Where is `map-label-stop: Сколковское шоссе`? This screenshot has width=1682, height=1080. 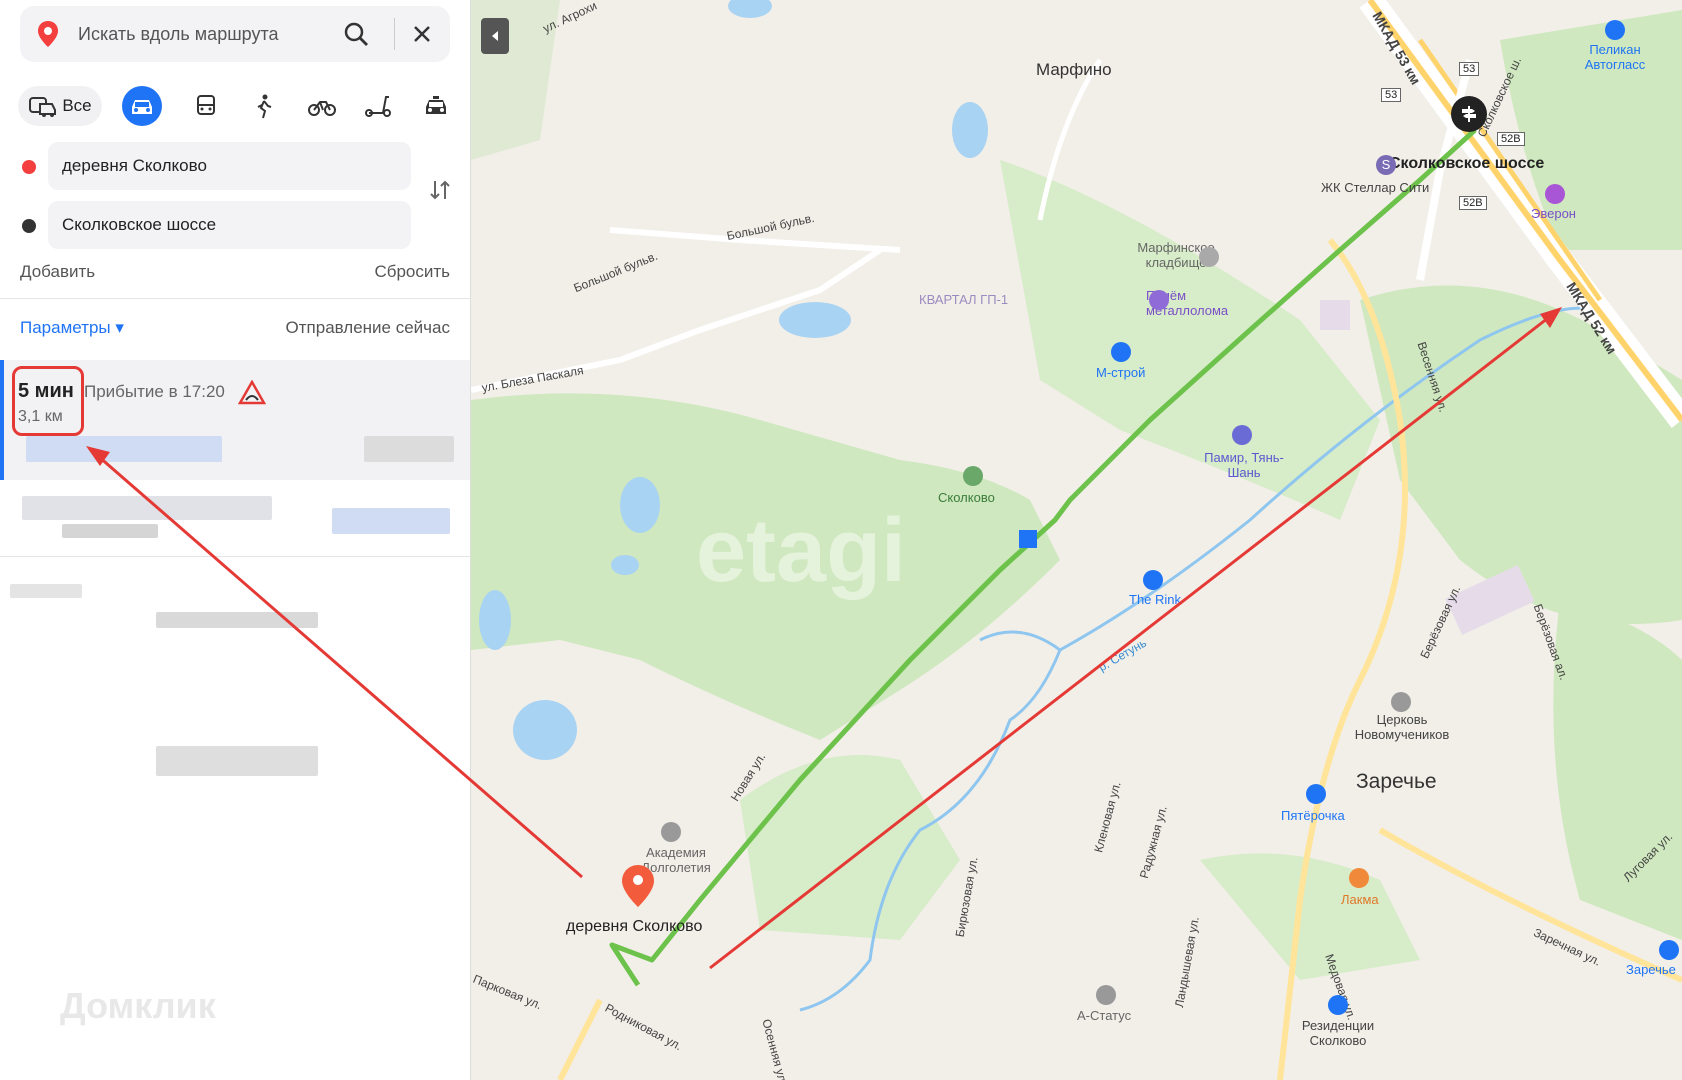 map-label-stop: Сколковское шоссе is located at coordinates (1466, 164).